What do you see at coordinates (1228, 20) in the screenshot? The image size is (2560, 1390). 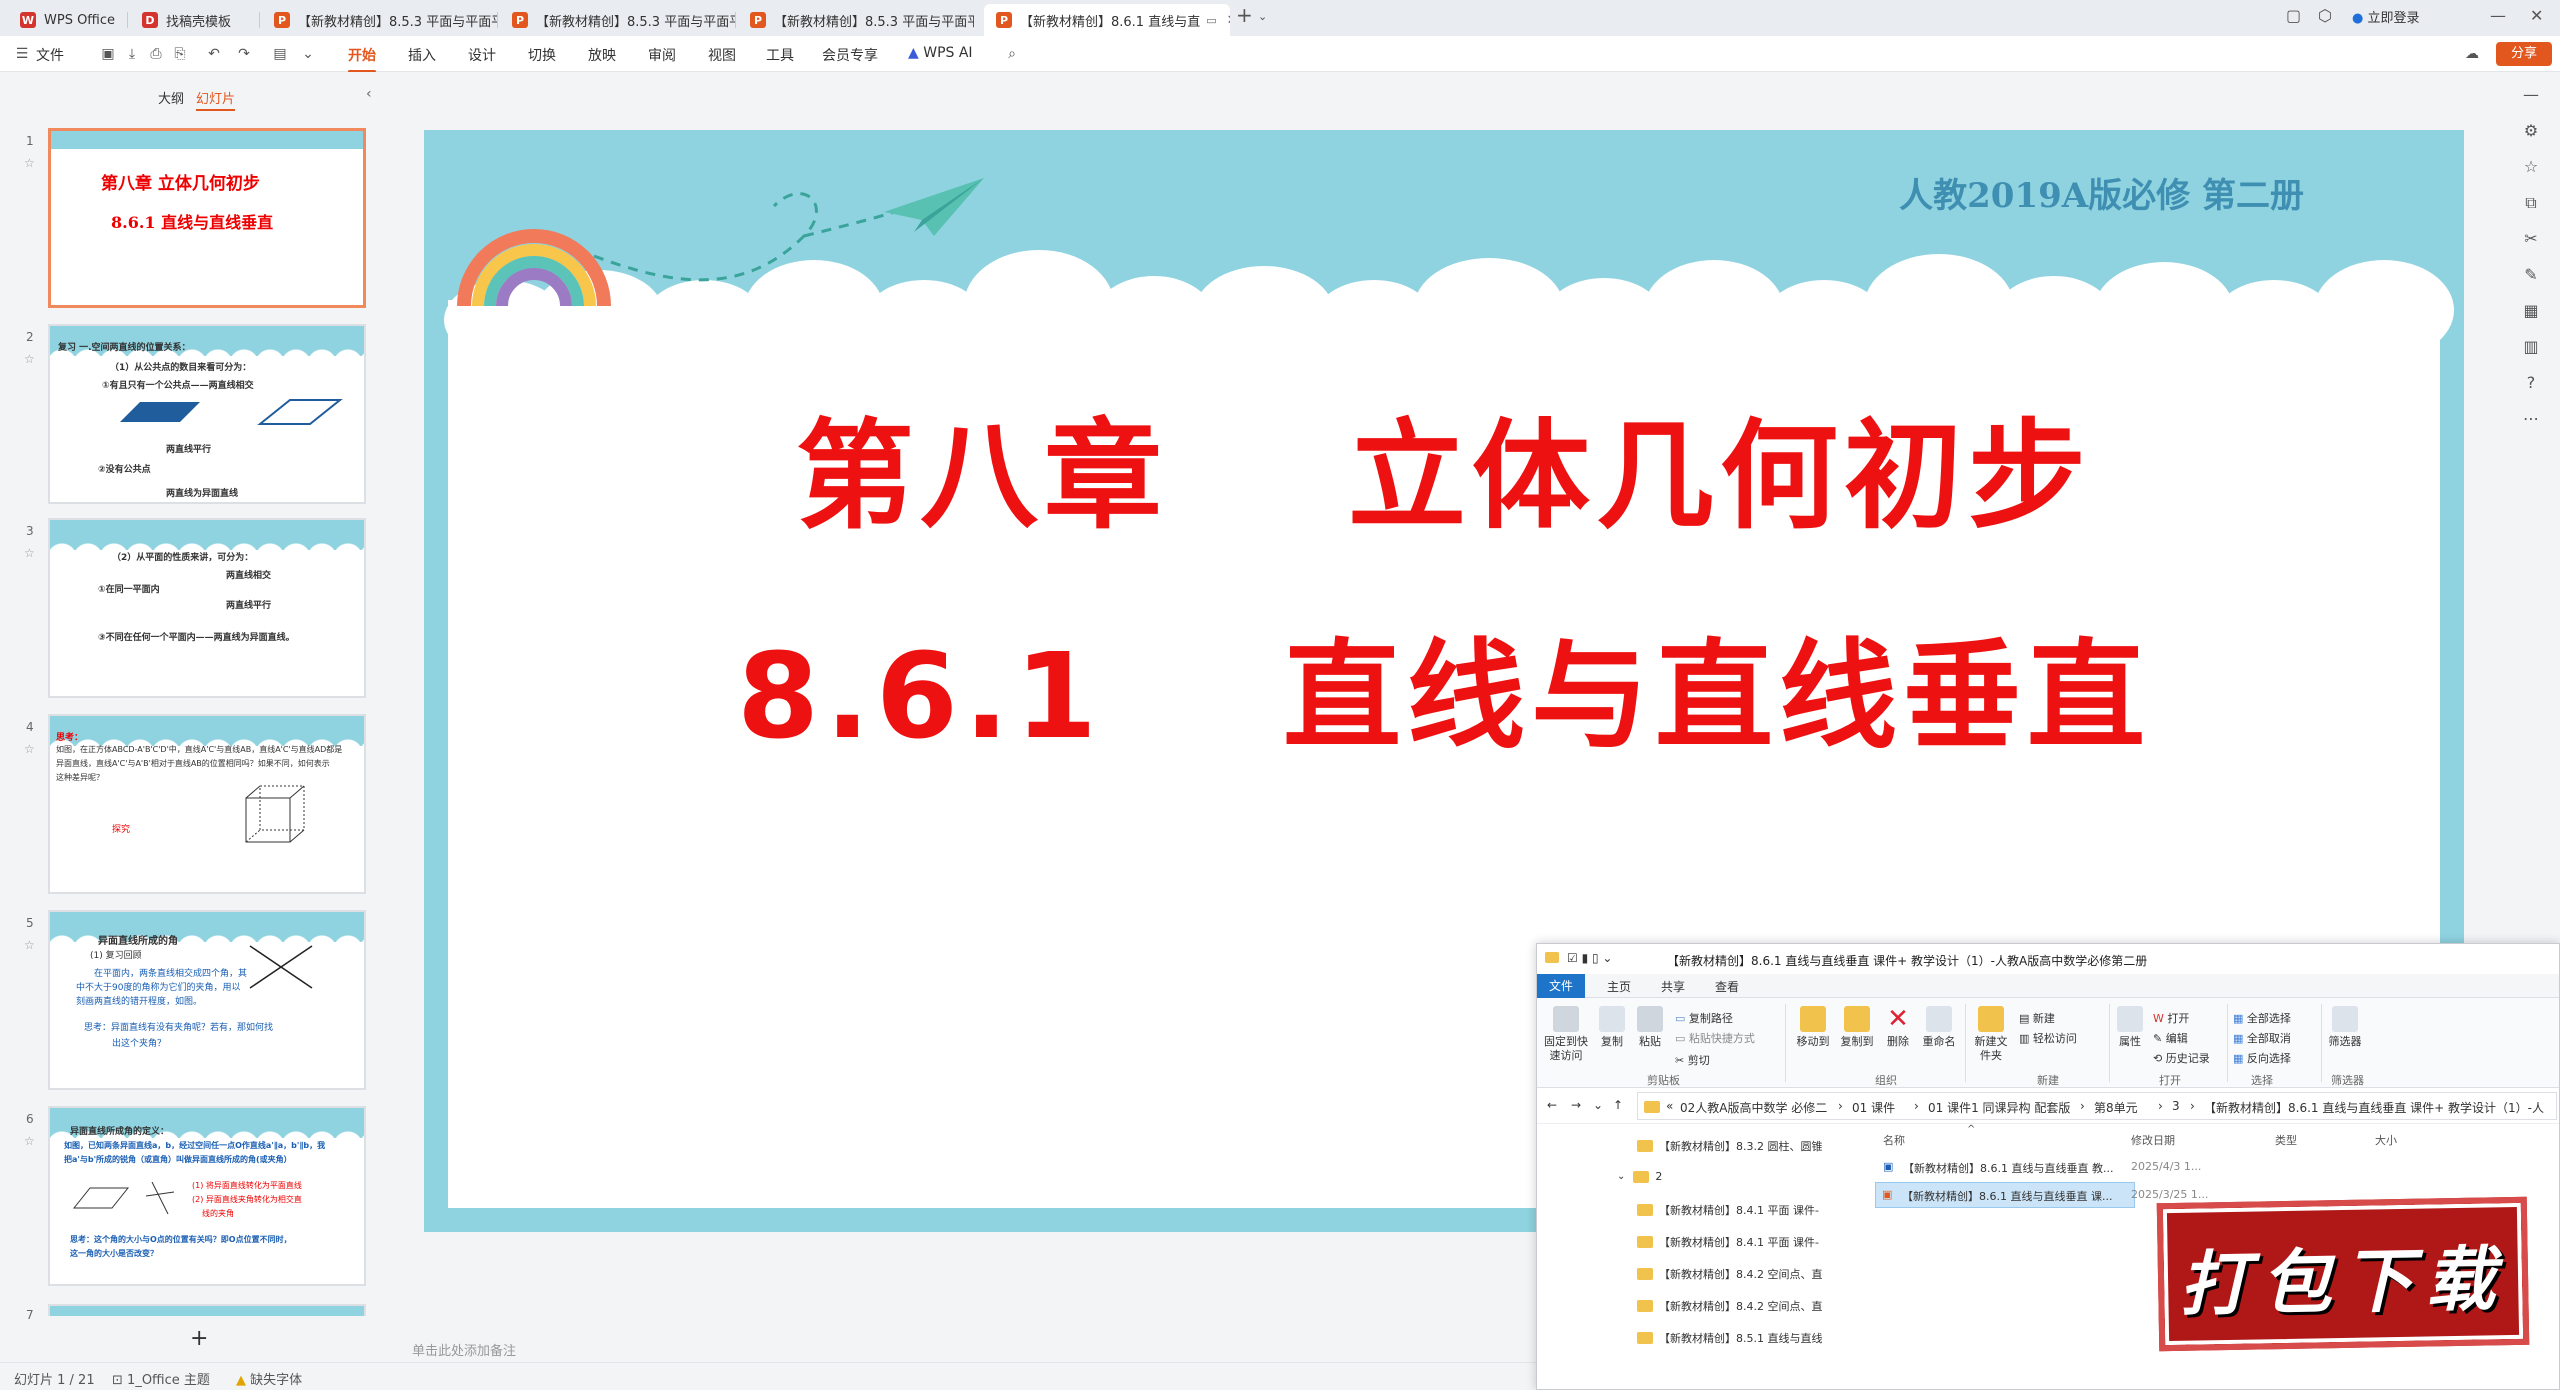 I see `close-tab-icon: ✕` at bounding box center [1228, 20].